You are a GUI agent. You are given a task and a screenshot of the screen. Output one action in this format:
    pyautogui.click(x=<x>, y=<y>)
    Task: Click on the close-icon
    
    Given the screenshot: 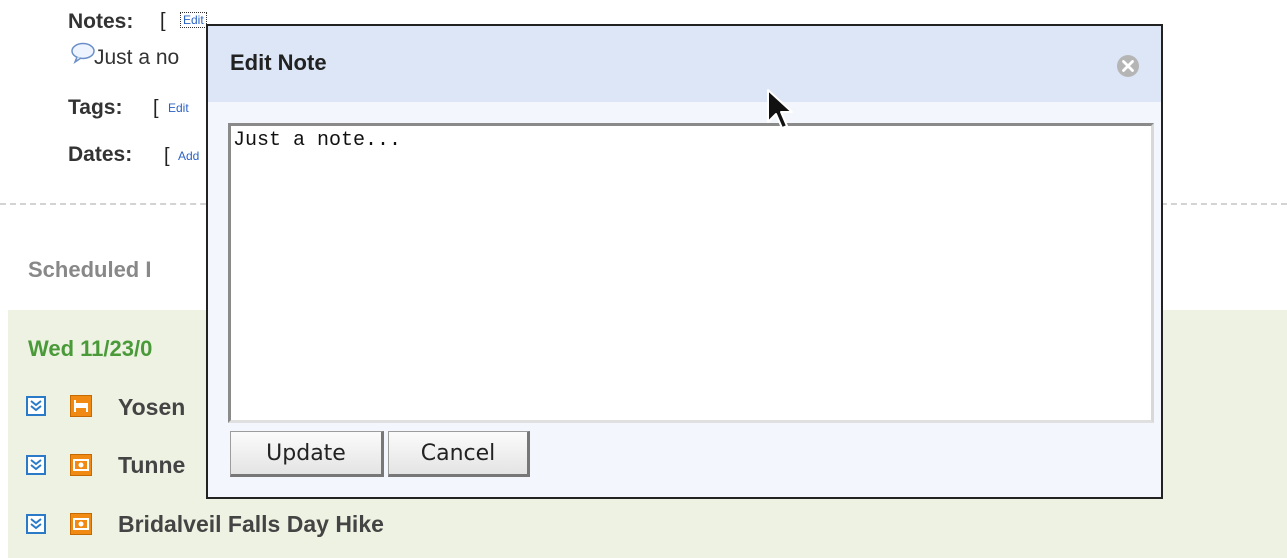 What is the action you would take?
    pyautogui.click(x=1128, y=66)
    